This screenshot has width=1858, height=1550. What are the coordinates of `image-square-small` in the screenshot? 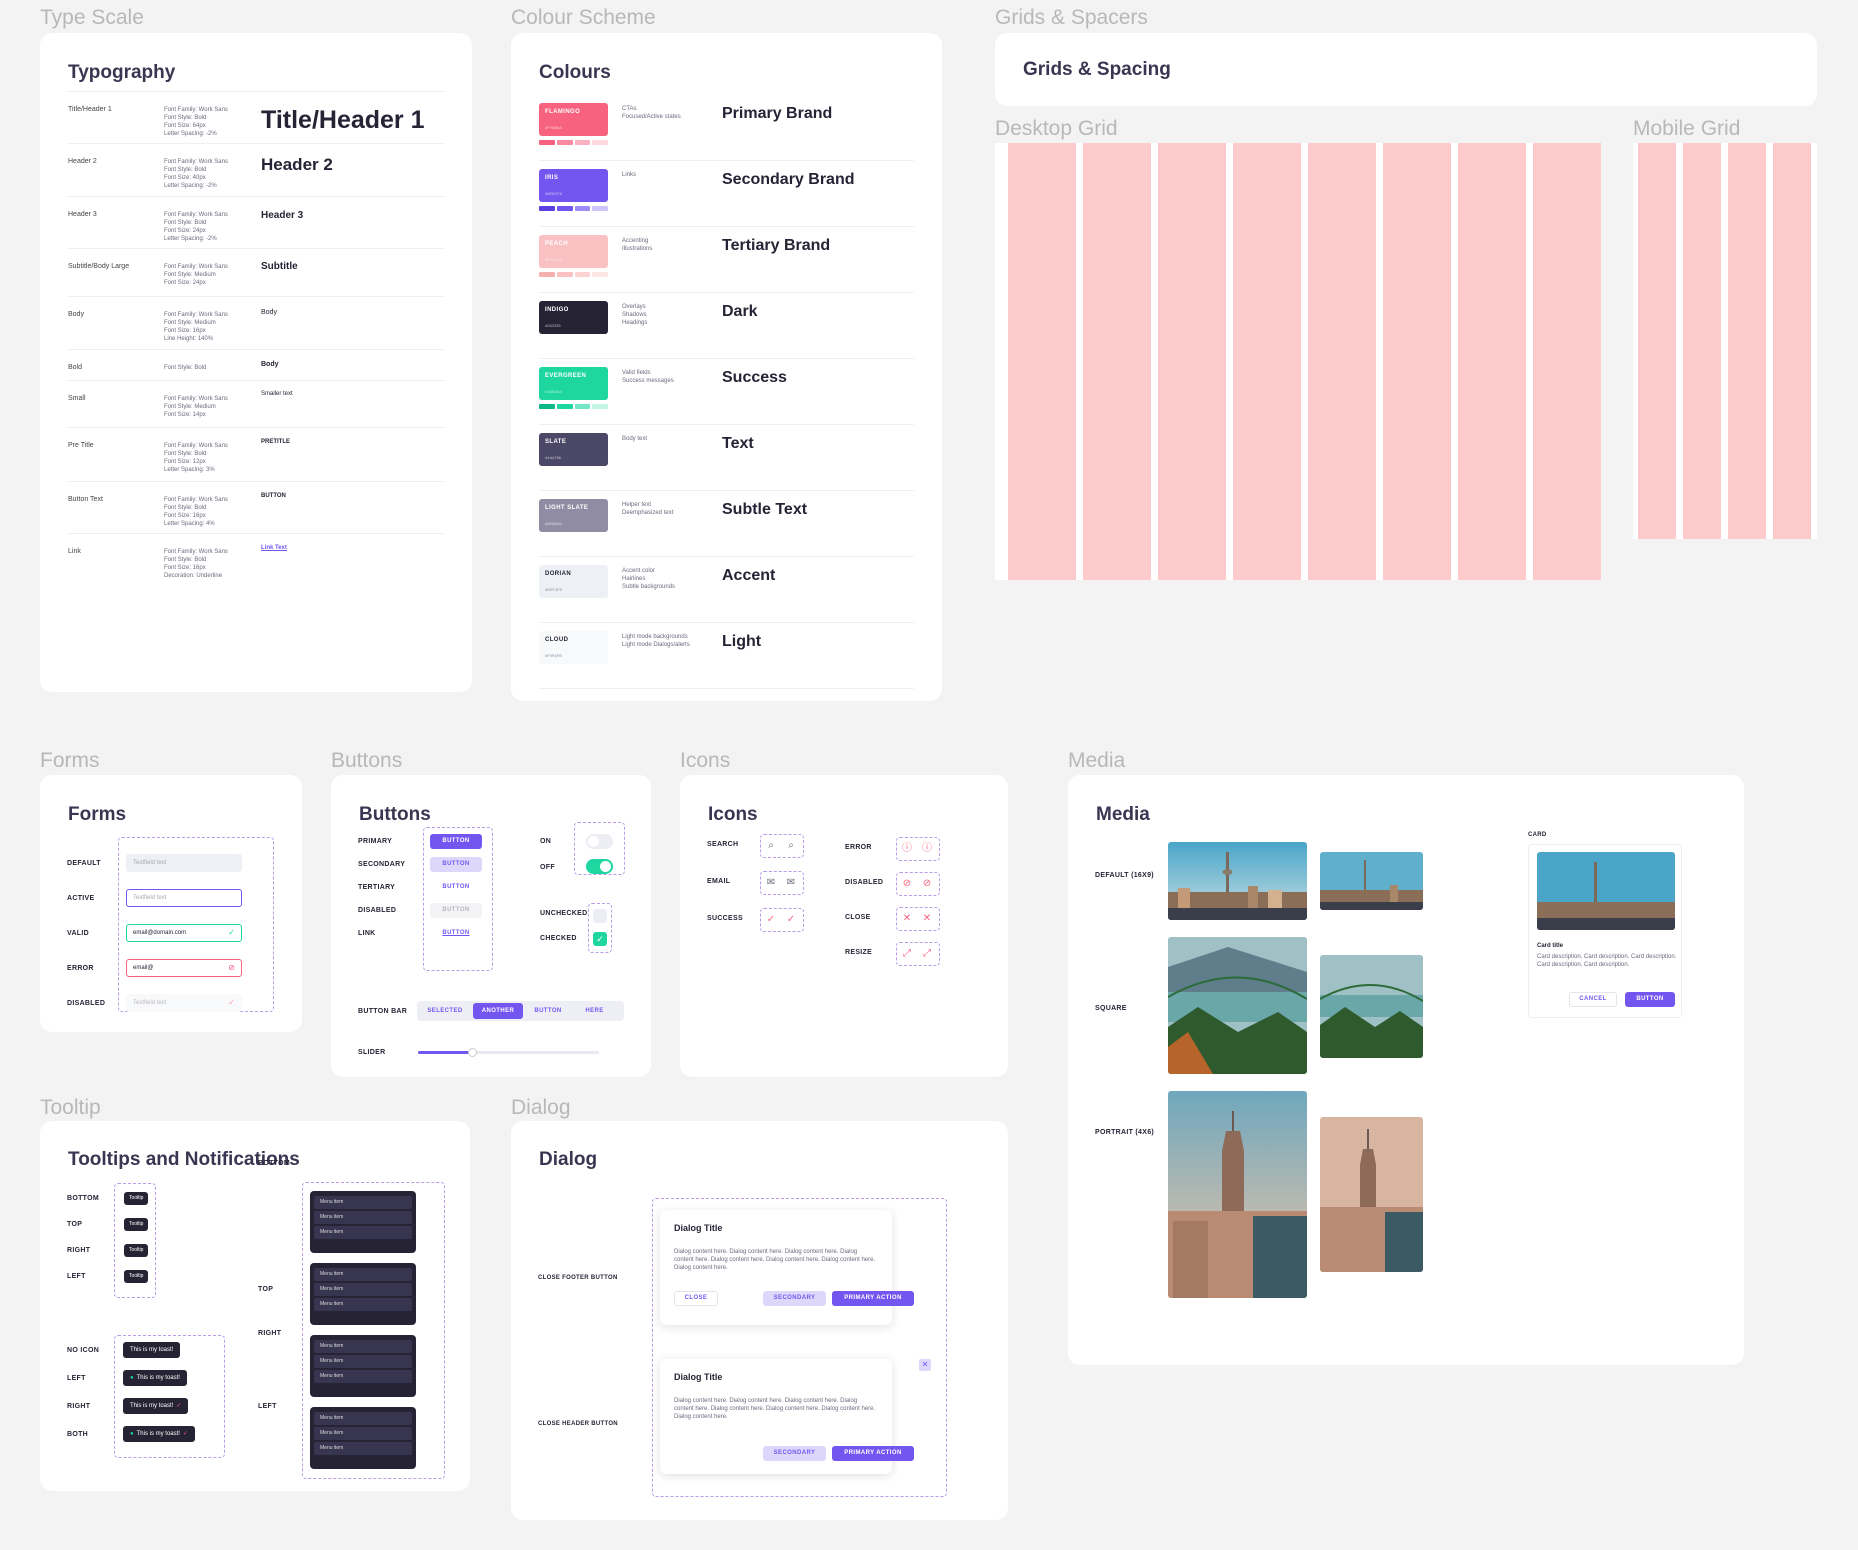 It's located at (1371, 1006).